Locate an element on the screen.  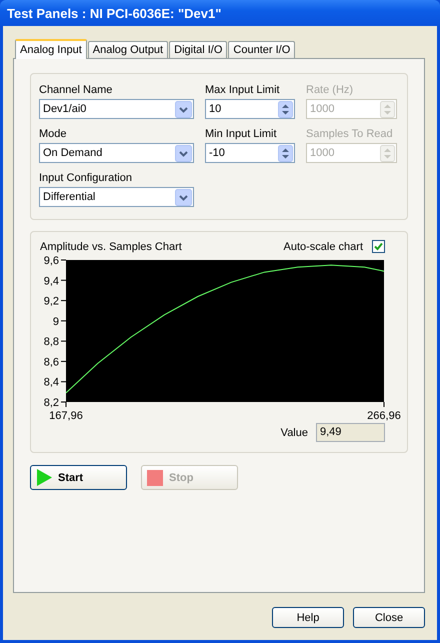
stop-icon is located at coordinates (155, 478).